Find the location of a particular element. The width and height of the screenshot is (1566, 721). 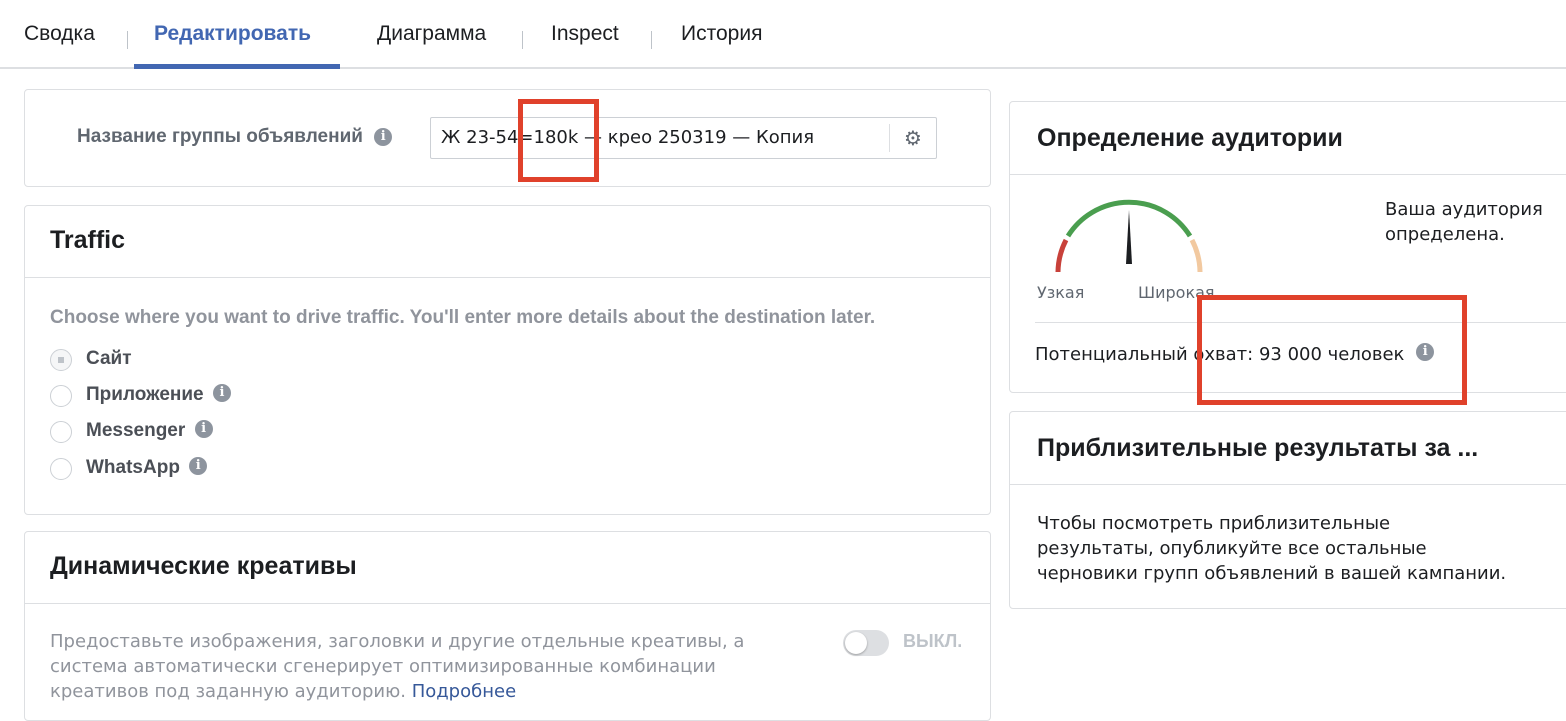

radio-label: Сайт is located at coordinates (109, 358).